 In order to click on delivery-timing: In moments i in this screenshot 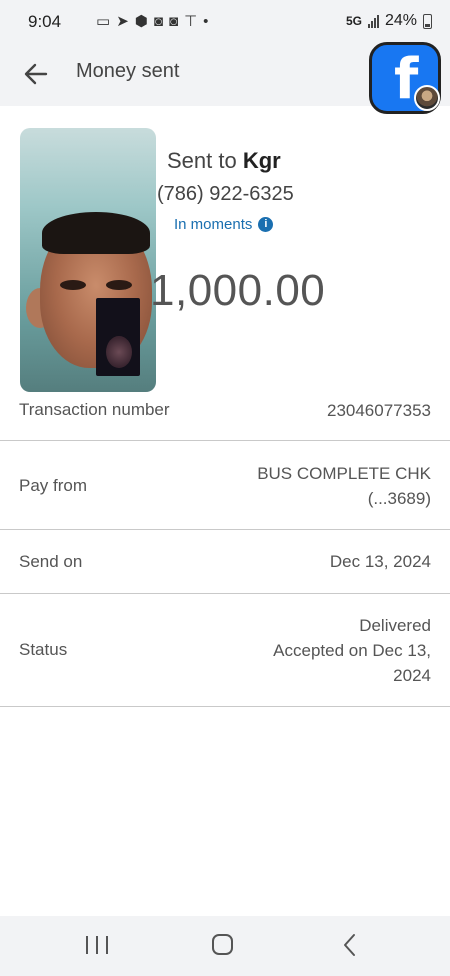, I will do `click(224, 224)`.